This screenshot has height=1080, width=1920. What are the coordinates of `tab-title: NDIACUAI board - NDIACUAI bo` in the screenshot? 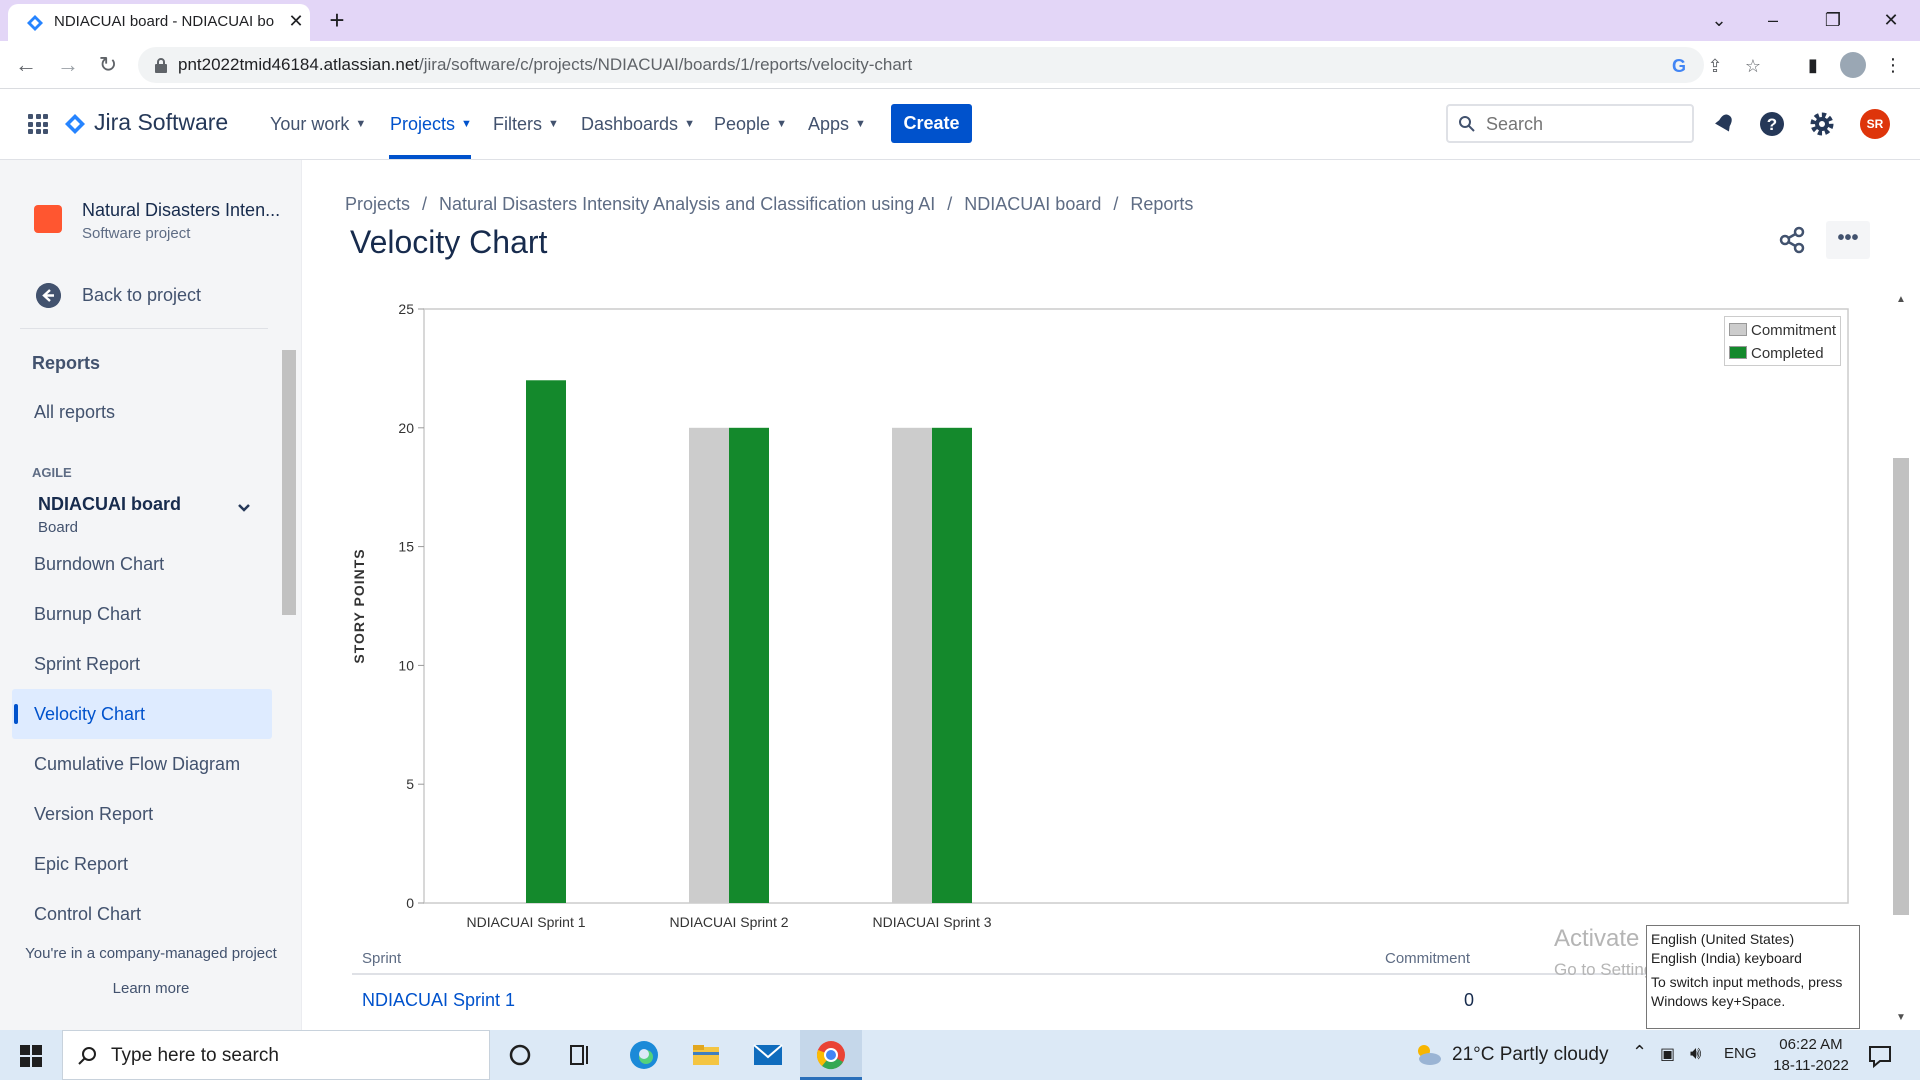 It's located at (164, 21).